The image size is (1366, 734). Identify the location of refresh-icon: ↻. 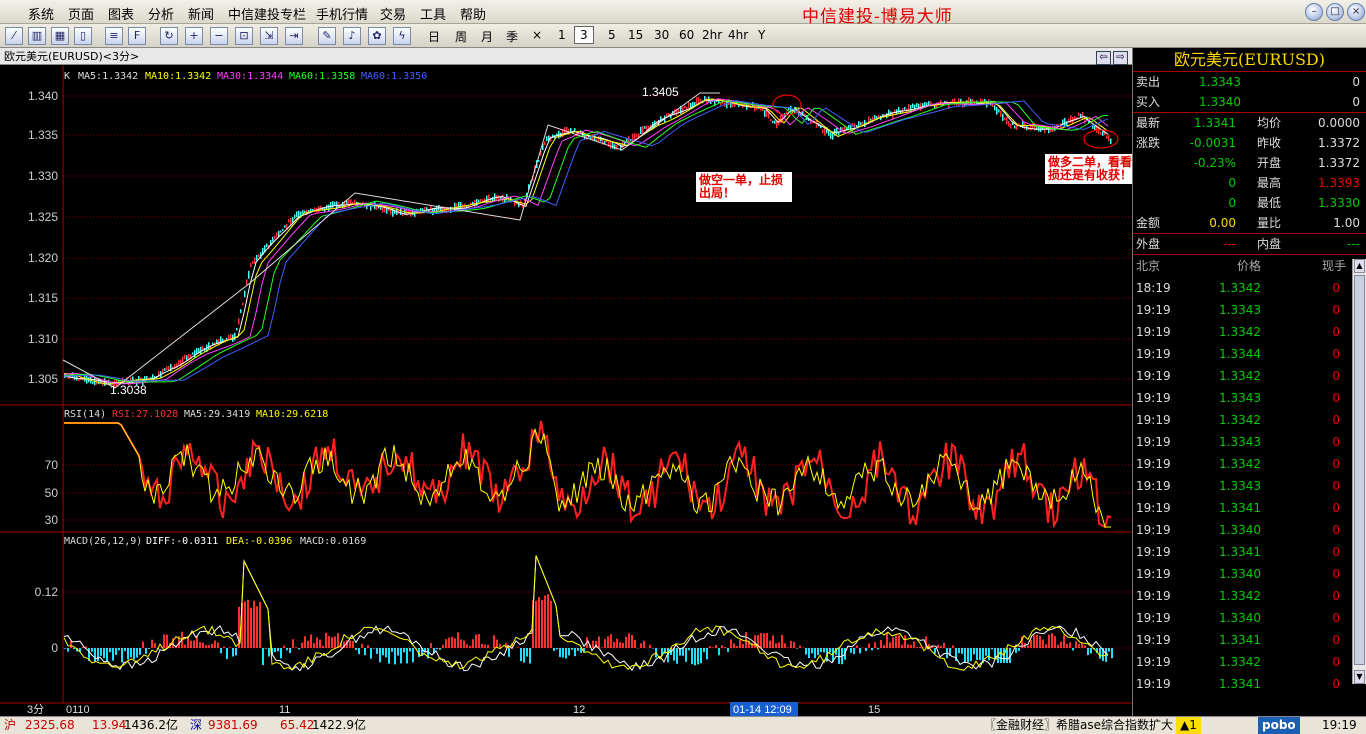
(169, 36).